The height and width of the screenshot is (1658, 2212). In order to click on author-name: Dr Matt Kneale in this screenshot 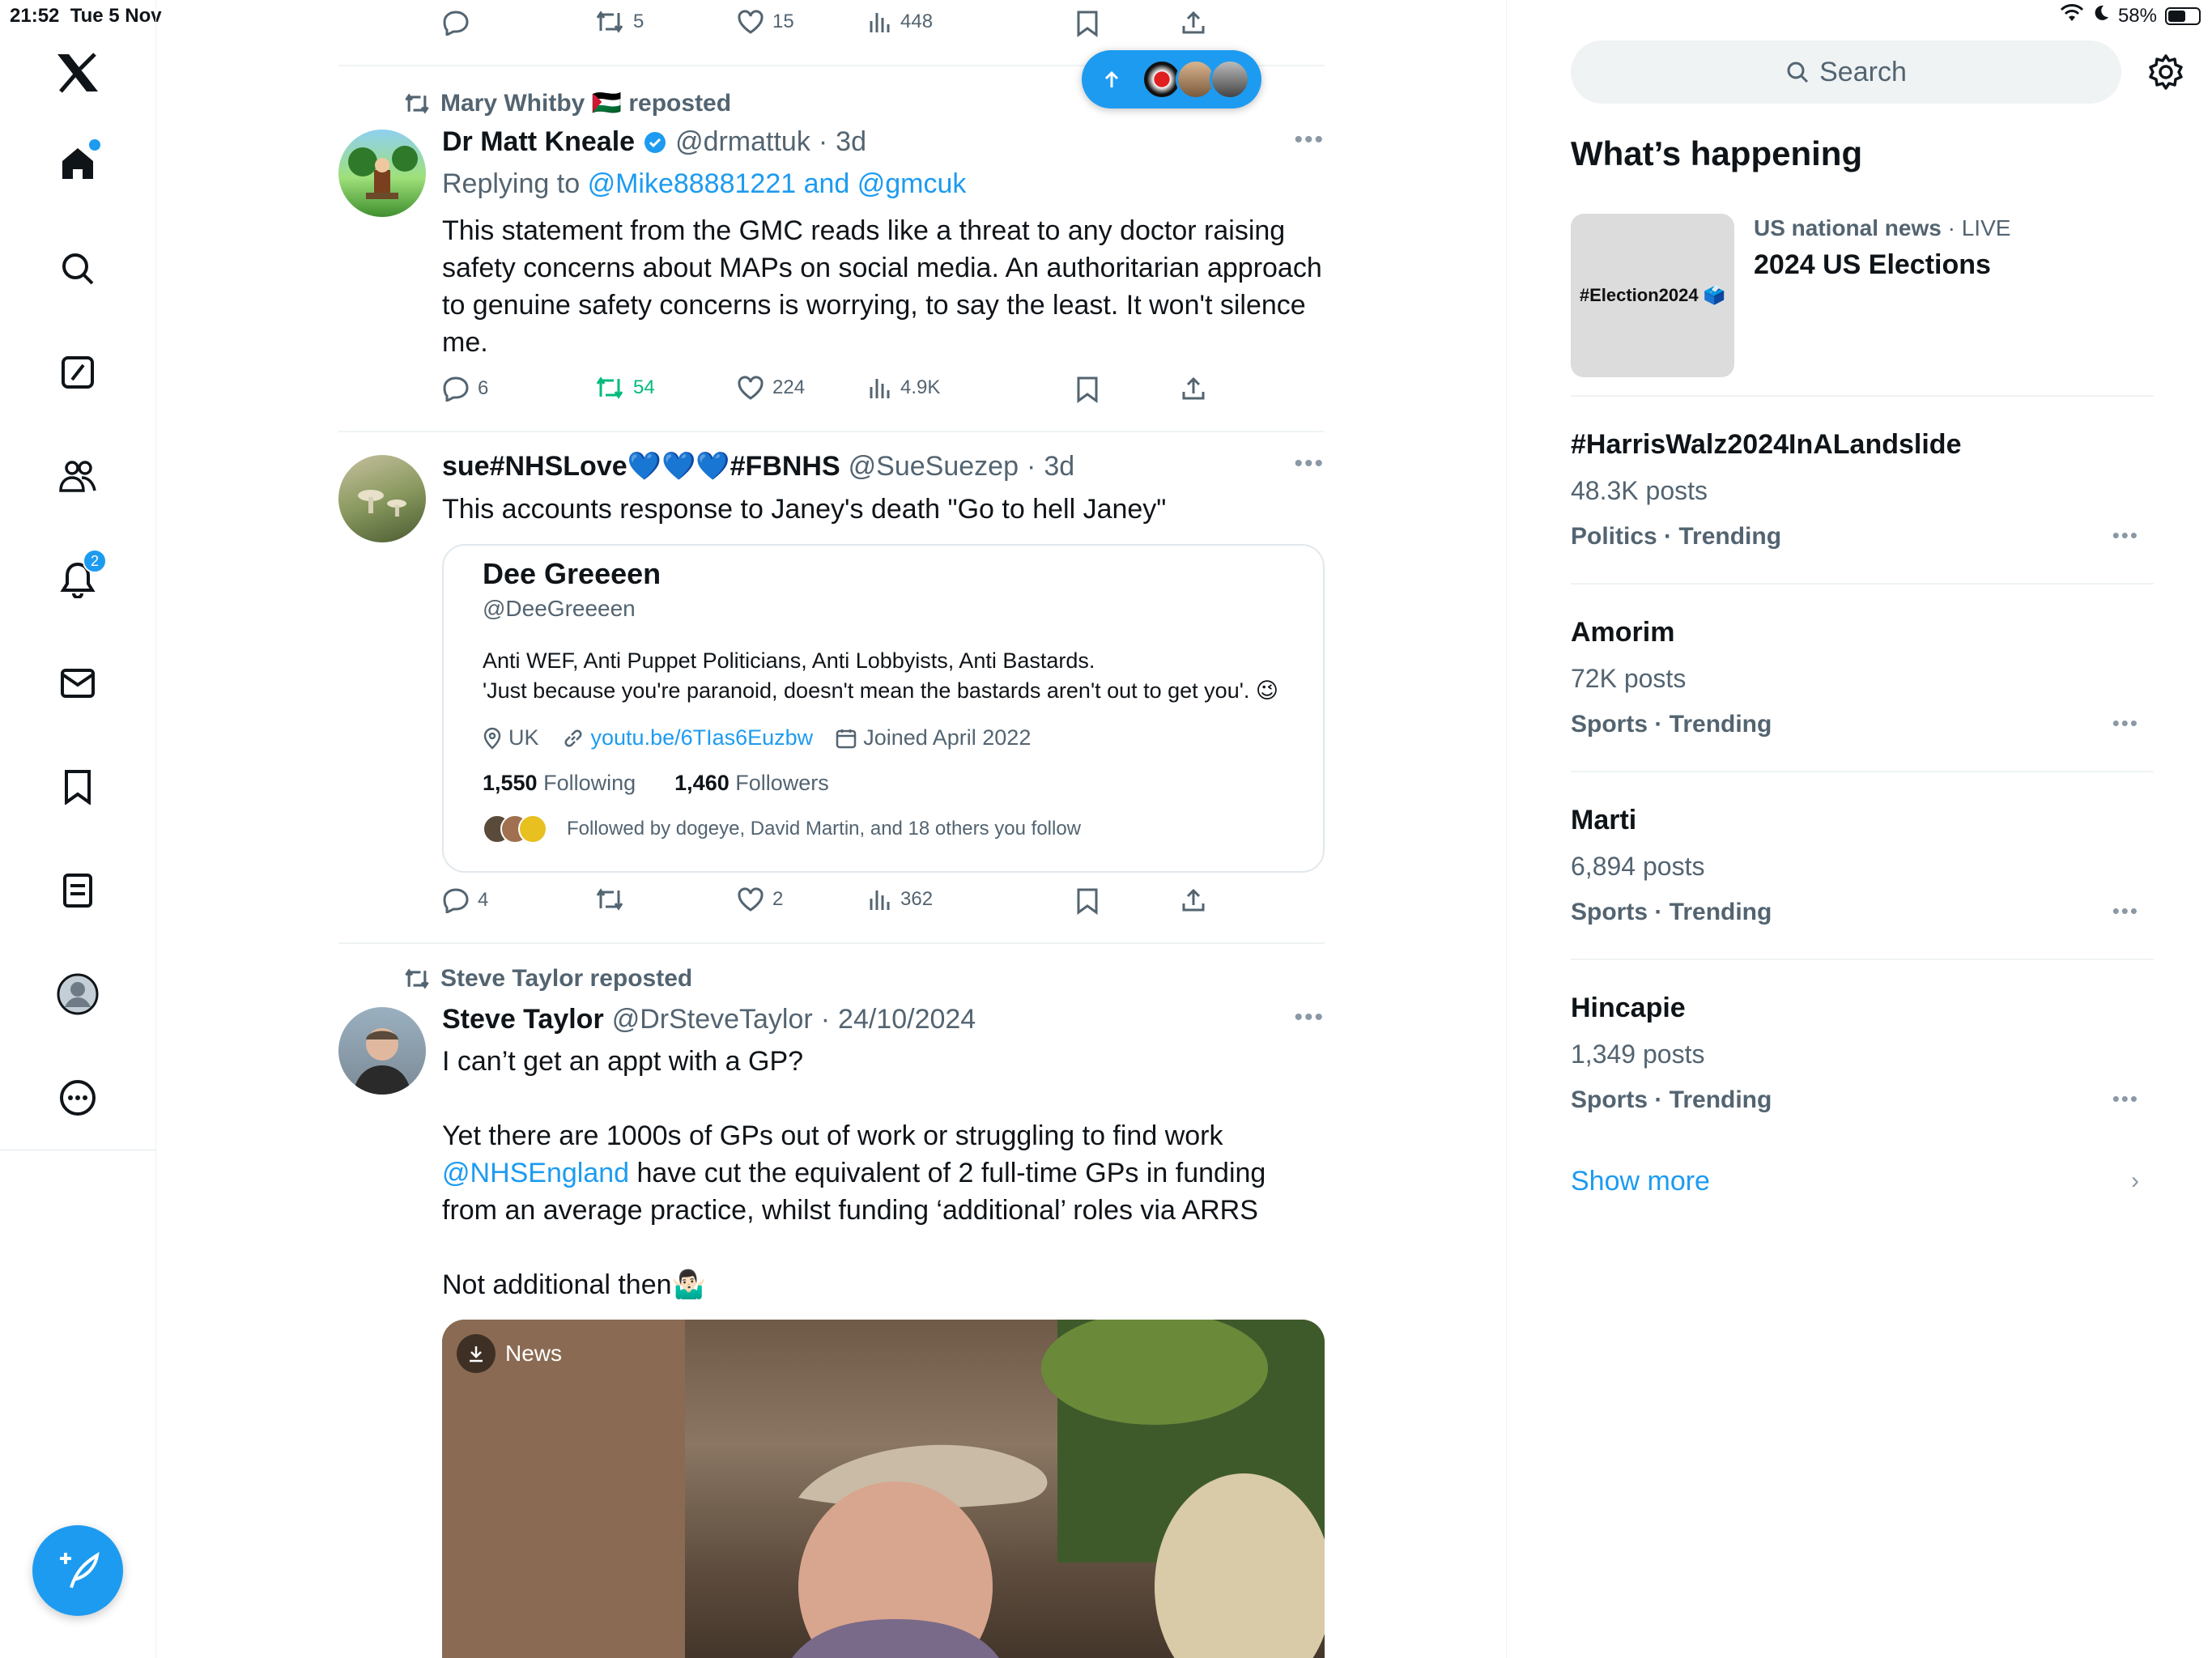, I will do `click(539, 142)`.